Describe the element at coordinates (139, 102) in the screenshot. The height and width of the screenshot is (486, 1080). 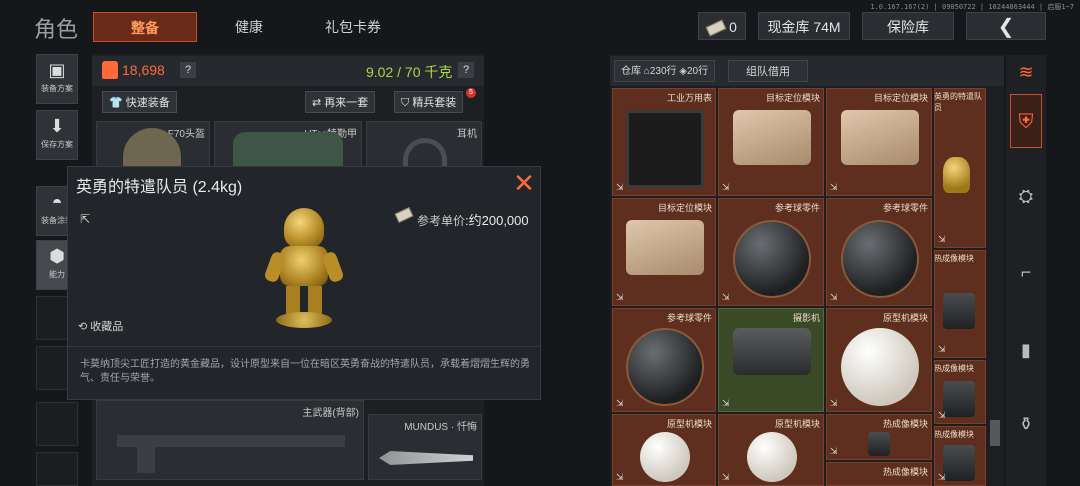
I see `quick-equip-button: 👕 快速装备` at that location.